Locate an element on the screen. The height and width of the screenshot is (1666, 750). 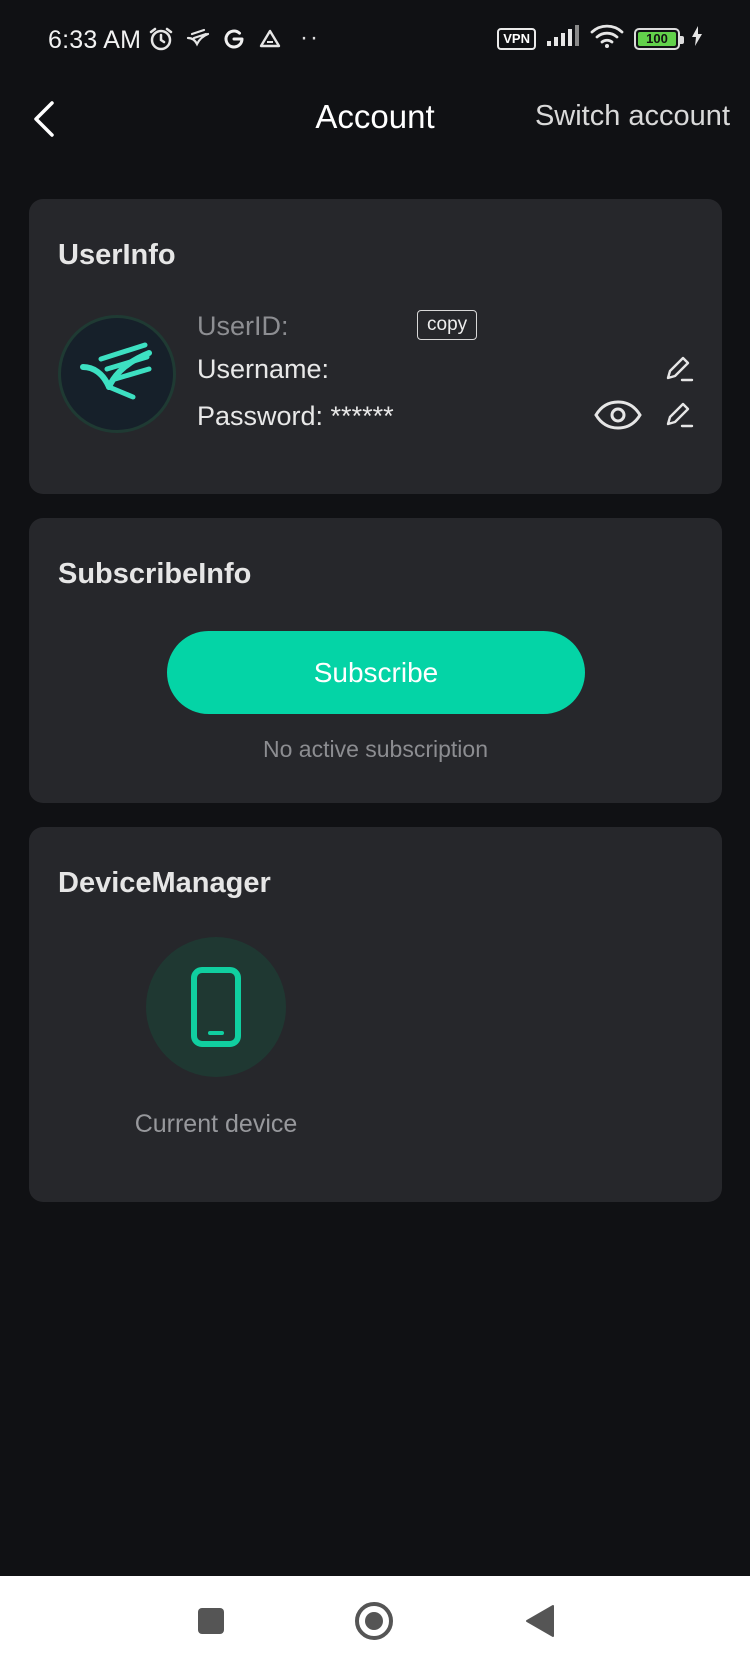
subscription-status: No active subscription is located at coordinates (375, 749).